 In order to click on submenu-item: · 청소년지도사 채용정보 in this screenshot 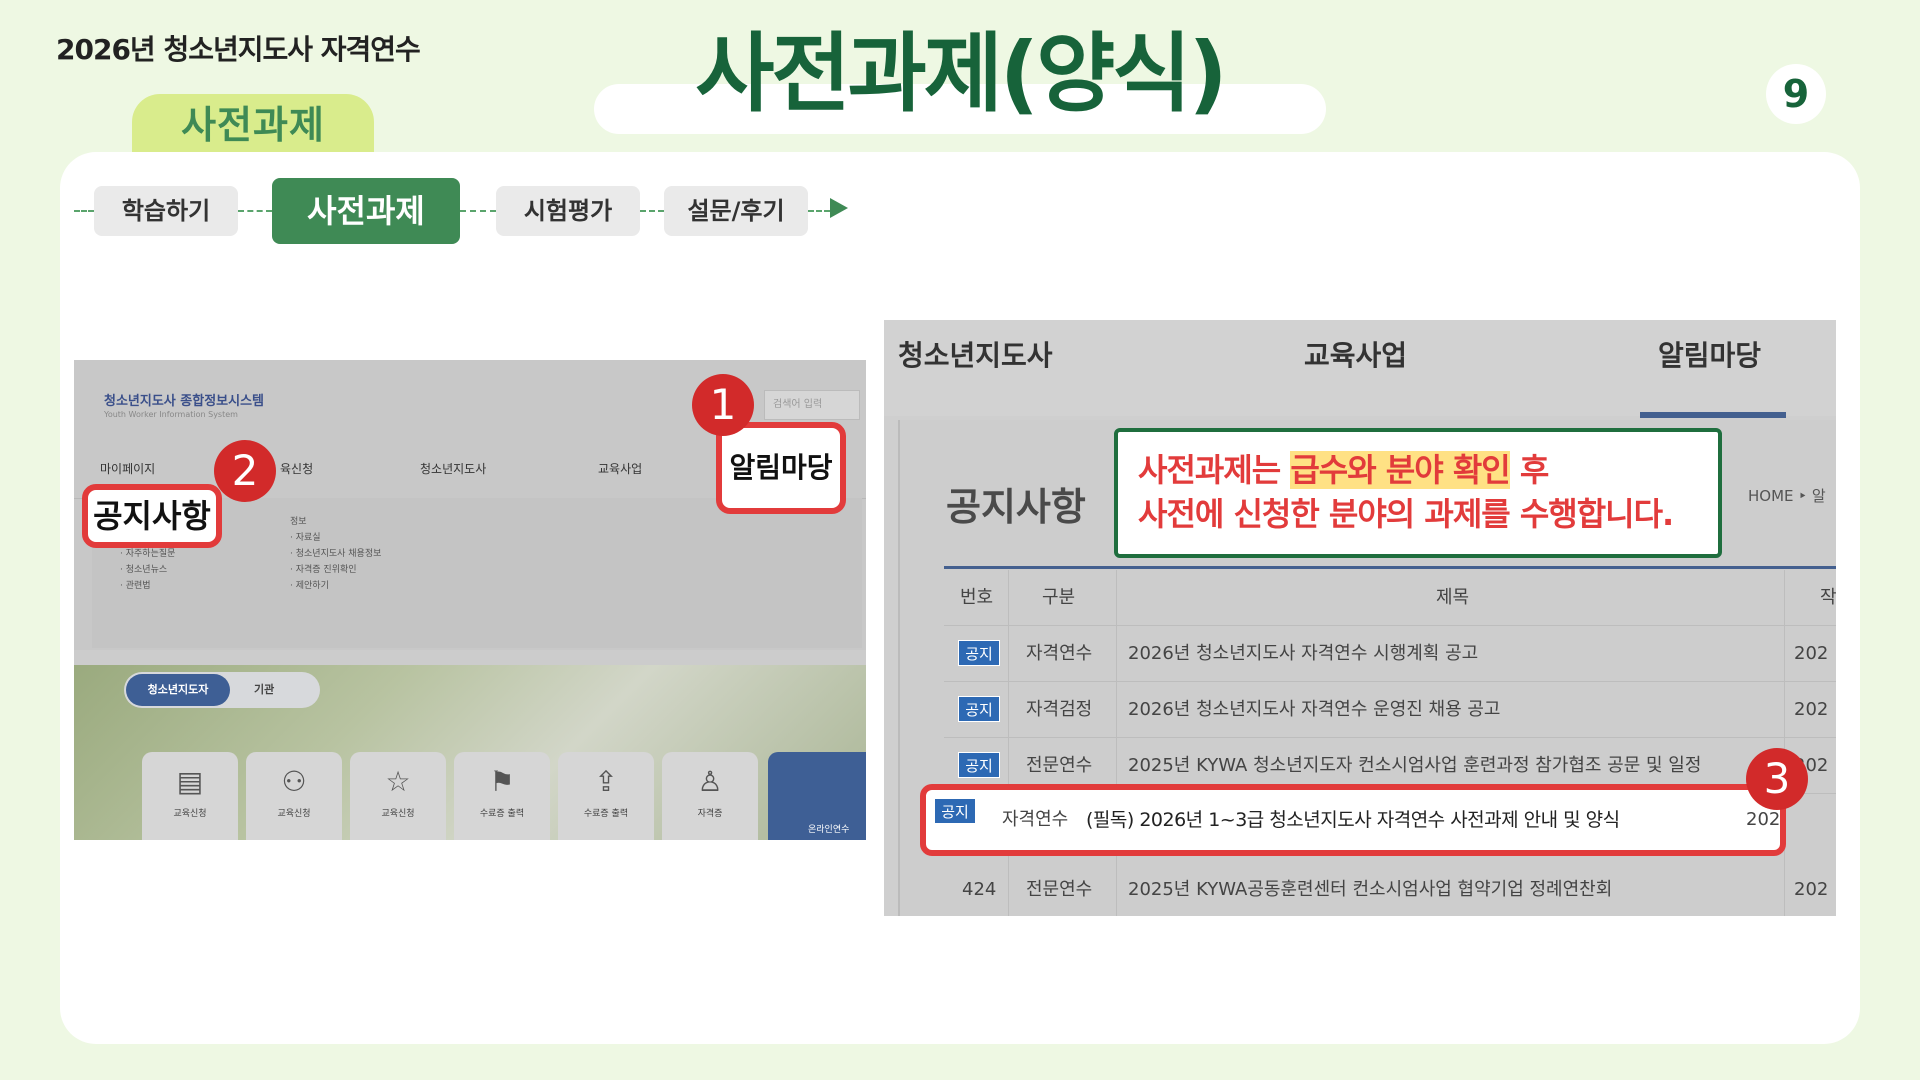, I will do `click(335, 554)`.